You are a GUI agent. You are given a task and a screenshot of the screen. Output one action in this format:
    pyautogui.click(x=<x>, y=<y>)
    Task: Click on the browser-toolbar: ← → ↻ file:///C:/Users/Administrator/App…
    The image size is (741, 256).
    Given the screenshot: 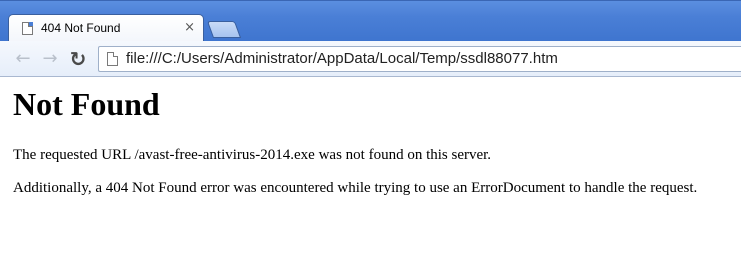 What is the action you would take?
    pyautogui.click(x=370, y=59)
    